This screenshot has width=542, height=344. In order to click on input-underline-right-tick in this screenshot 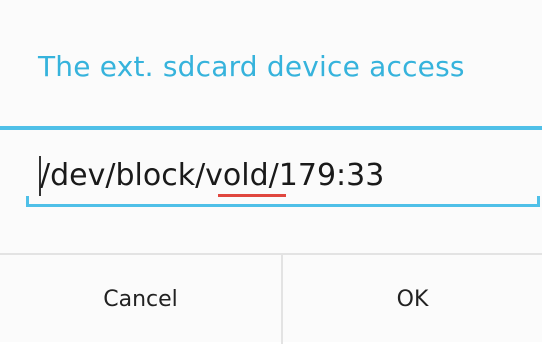, I will do `click(538, 201)`.